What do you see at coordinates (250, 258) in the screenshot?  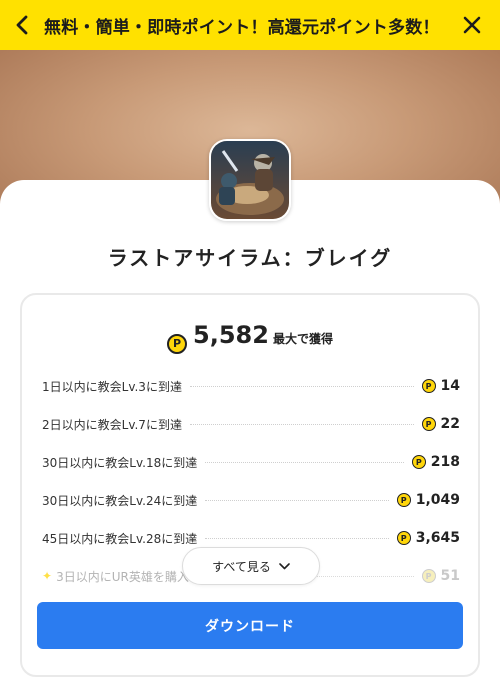 I see `app-title: ラストアサイラム：ブレイグ` at bounding box center [250, 258].